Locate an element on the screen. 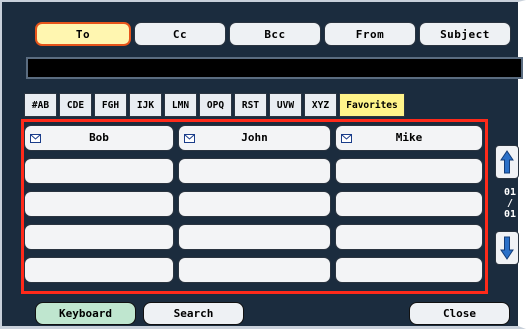 Image resolution: width=526 pixels, height=329 pixels. page-up-button is located at coordinates (507, 162).